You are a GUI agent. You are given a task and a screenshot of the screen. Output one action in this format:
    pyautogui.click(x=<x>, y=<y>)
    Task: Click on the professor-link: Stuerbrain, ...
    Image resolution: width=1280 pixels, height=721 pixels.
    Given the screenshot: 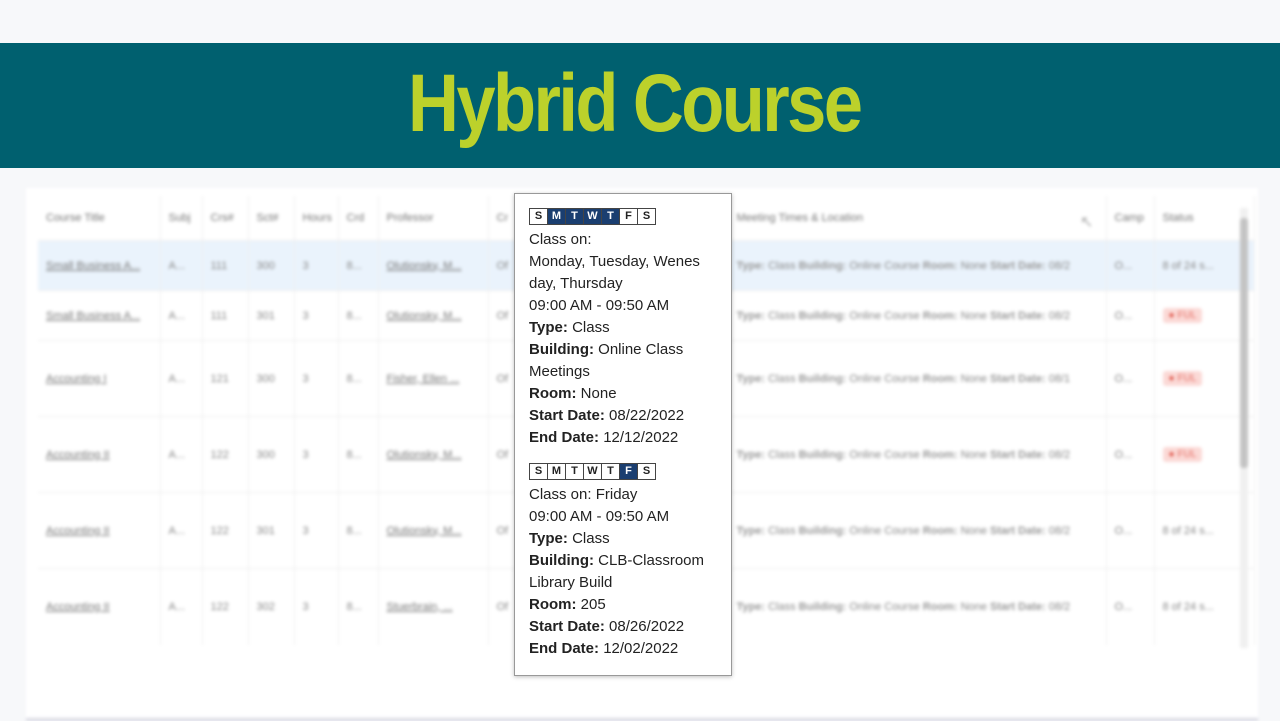 What is the action you would take?
    pyautogui.click(x=433, y=606)
    